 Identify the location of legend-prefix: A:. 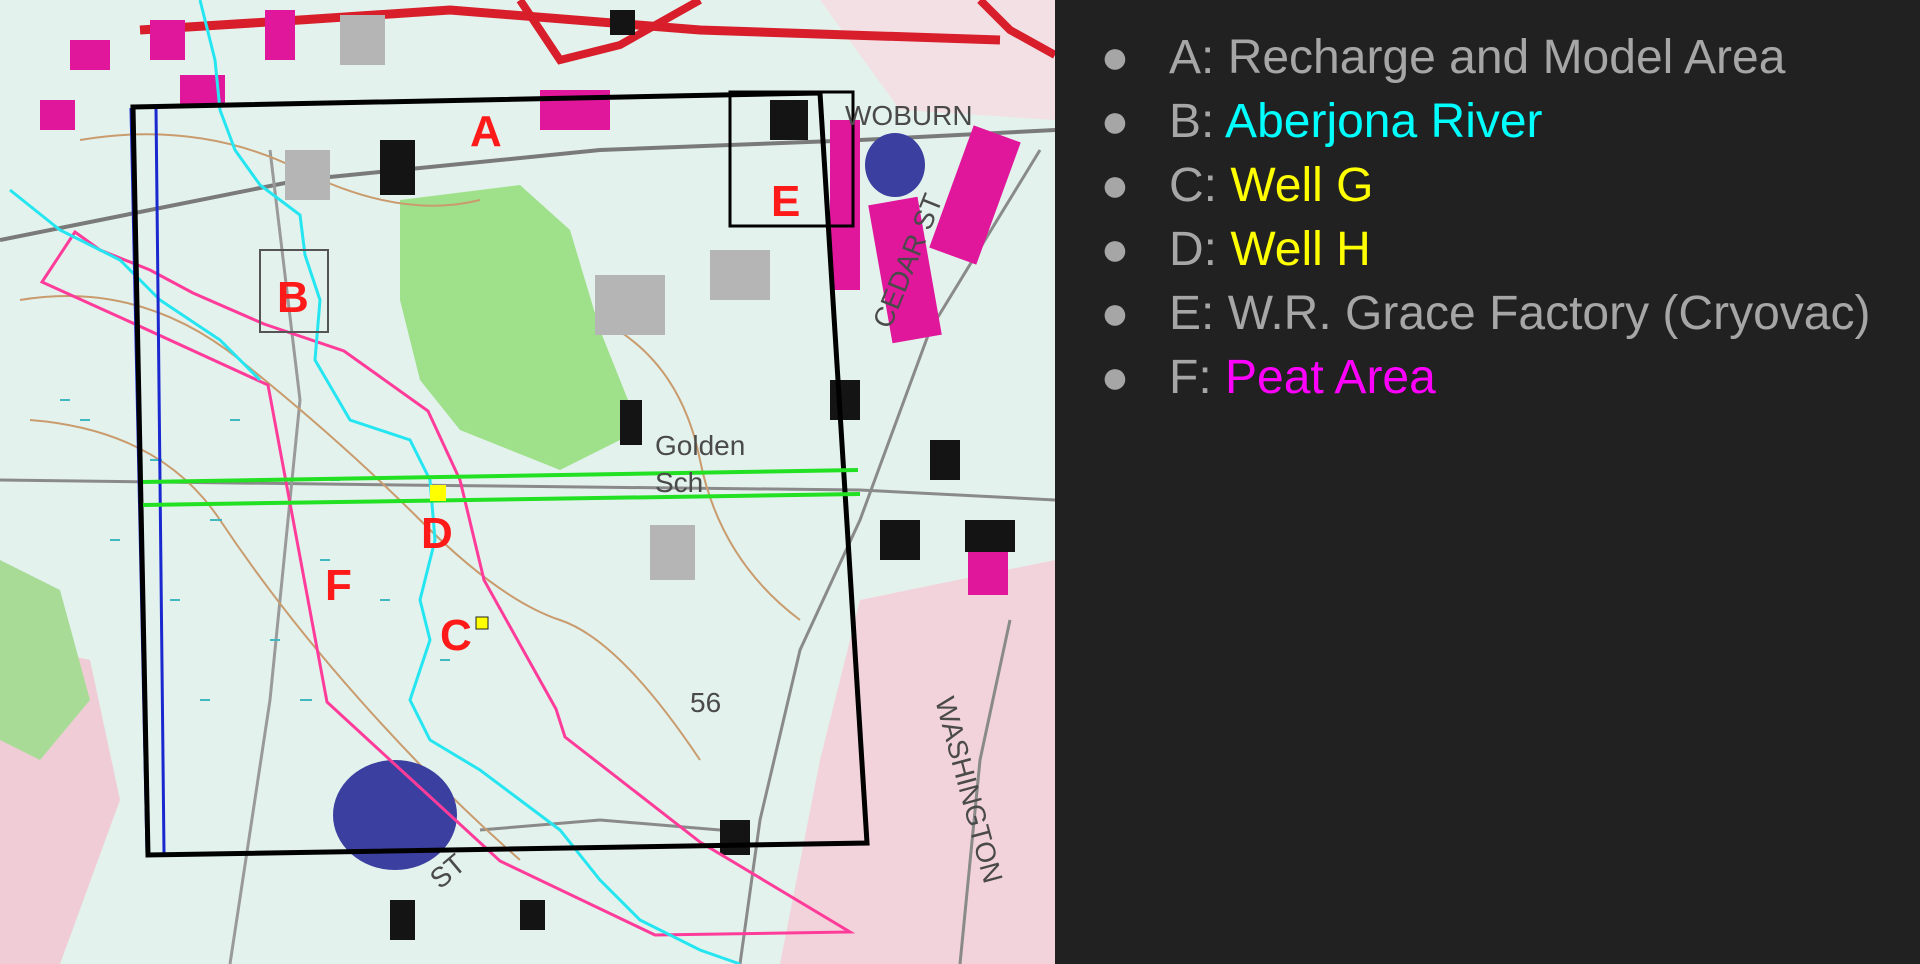
(1198, 57).